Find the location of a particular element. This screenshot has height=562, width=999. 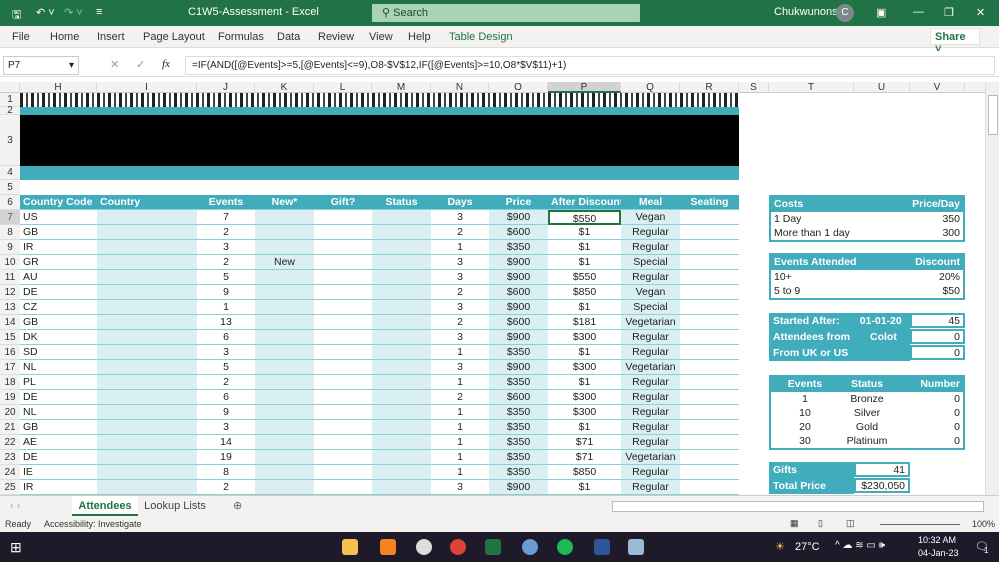

table-cell: US is located at coordinates (58, 217).